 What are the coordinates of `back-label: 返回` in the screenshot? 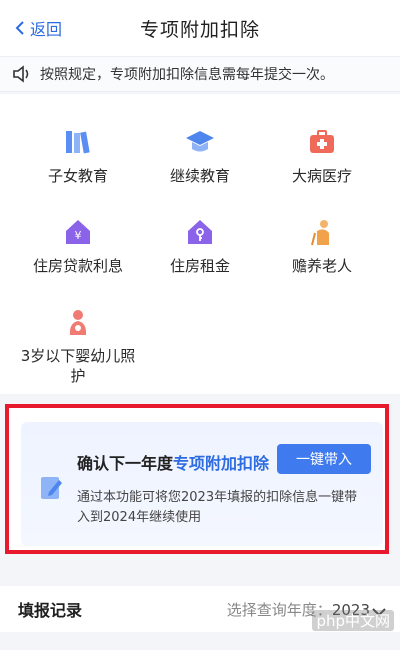 It's located at (46, 29).